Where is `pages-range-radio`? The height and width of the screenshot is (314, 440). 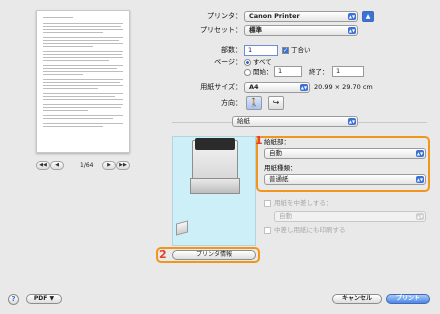
pages-range-radio is located at coordinates (247, 72).